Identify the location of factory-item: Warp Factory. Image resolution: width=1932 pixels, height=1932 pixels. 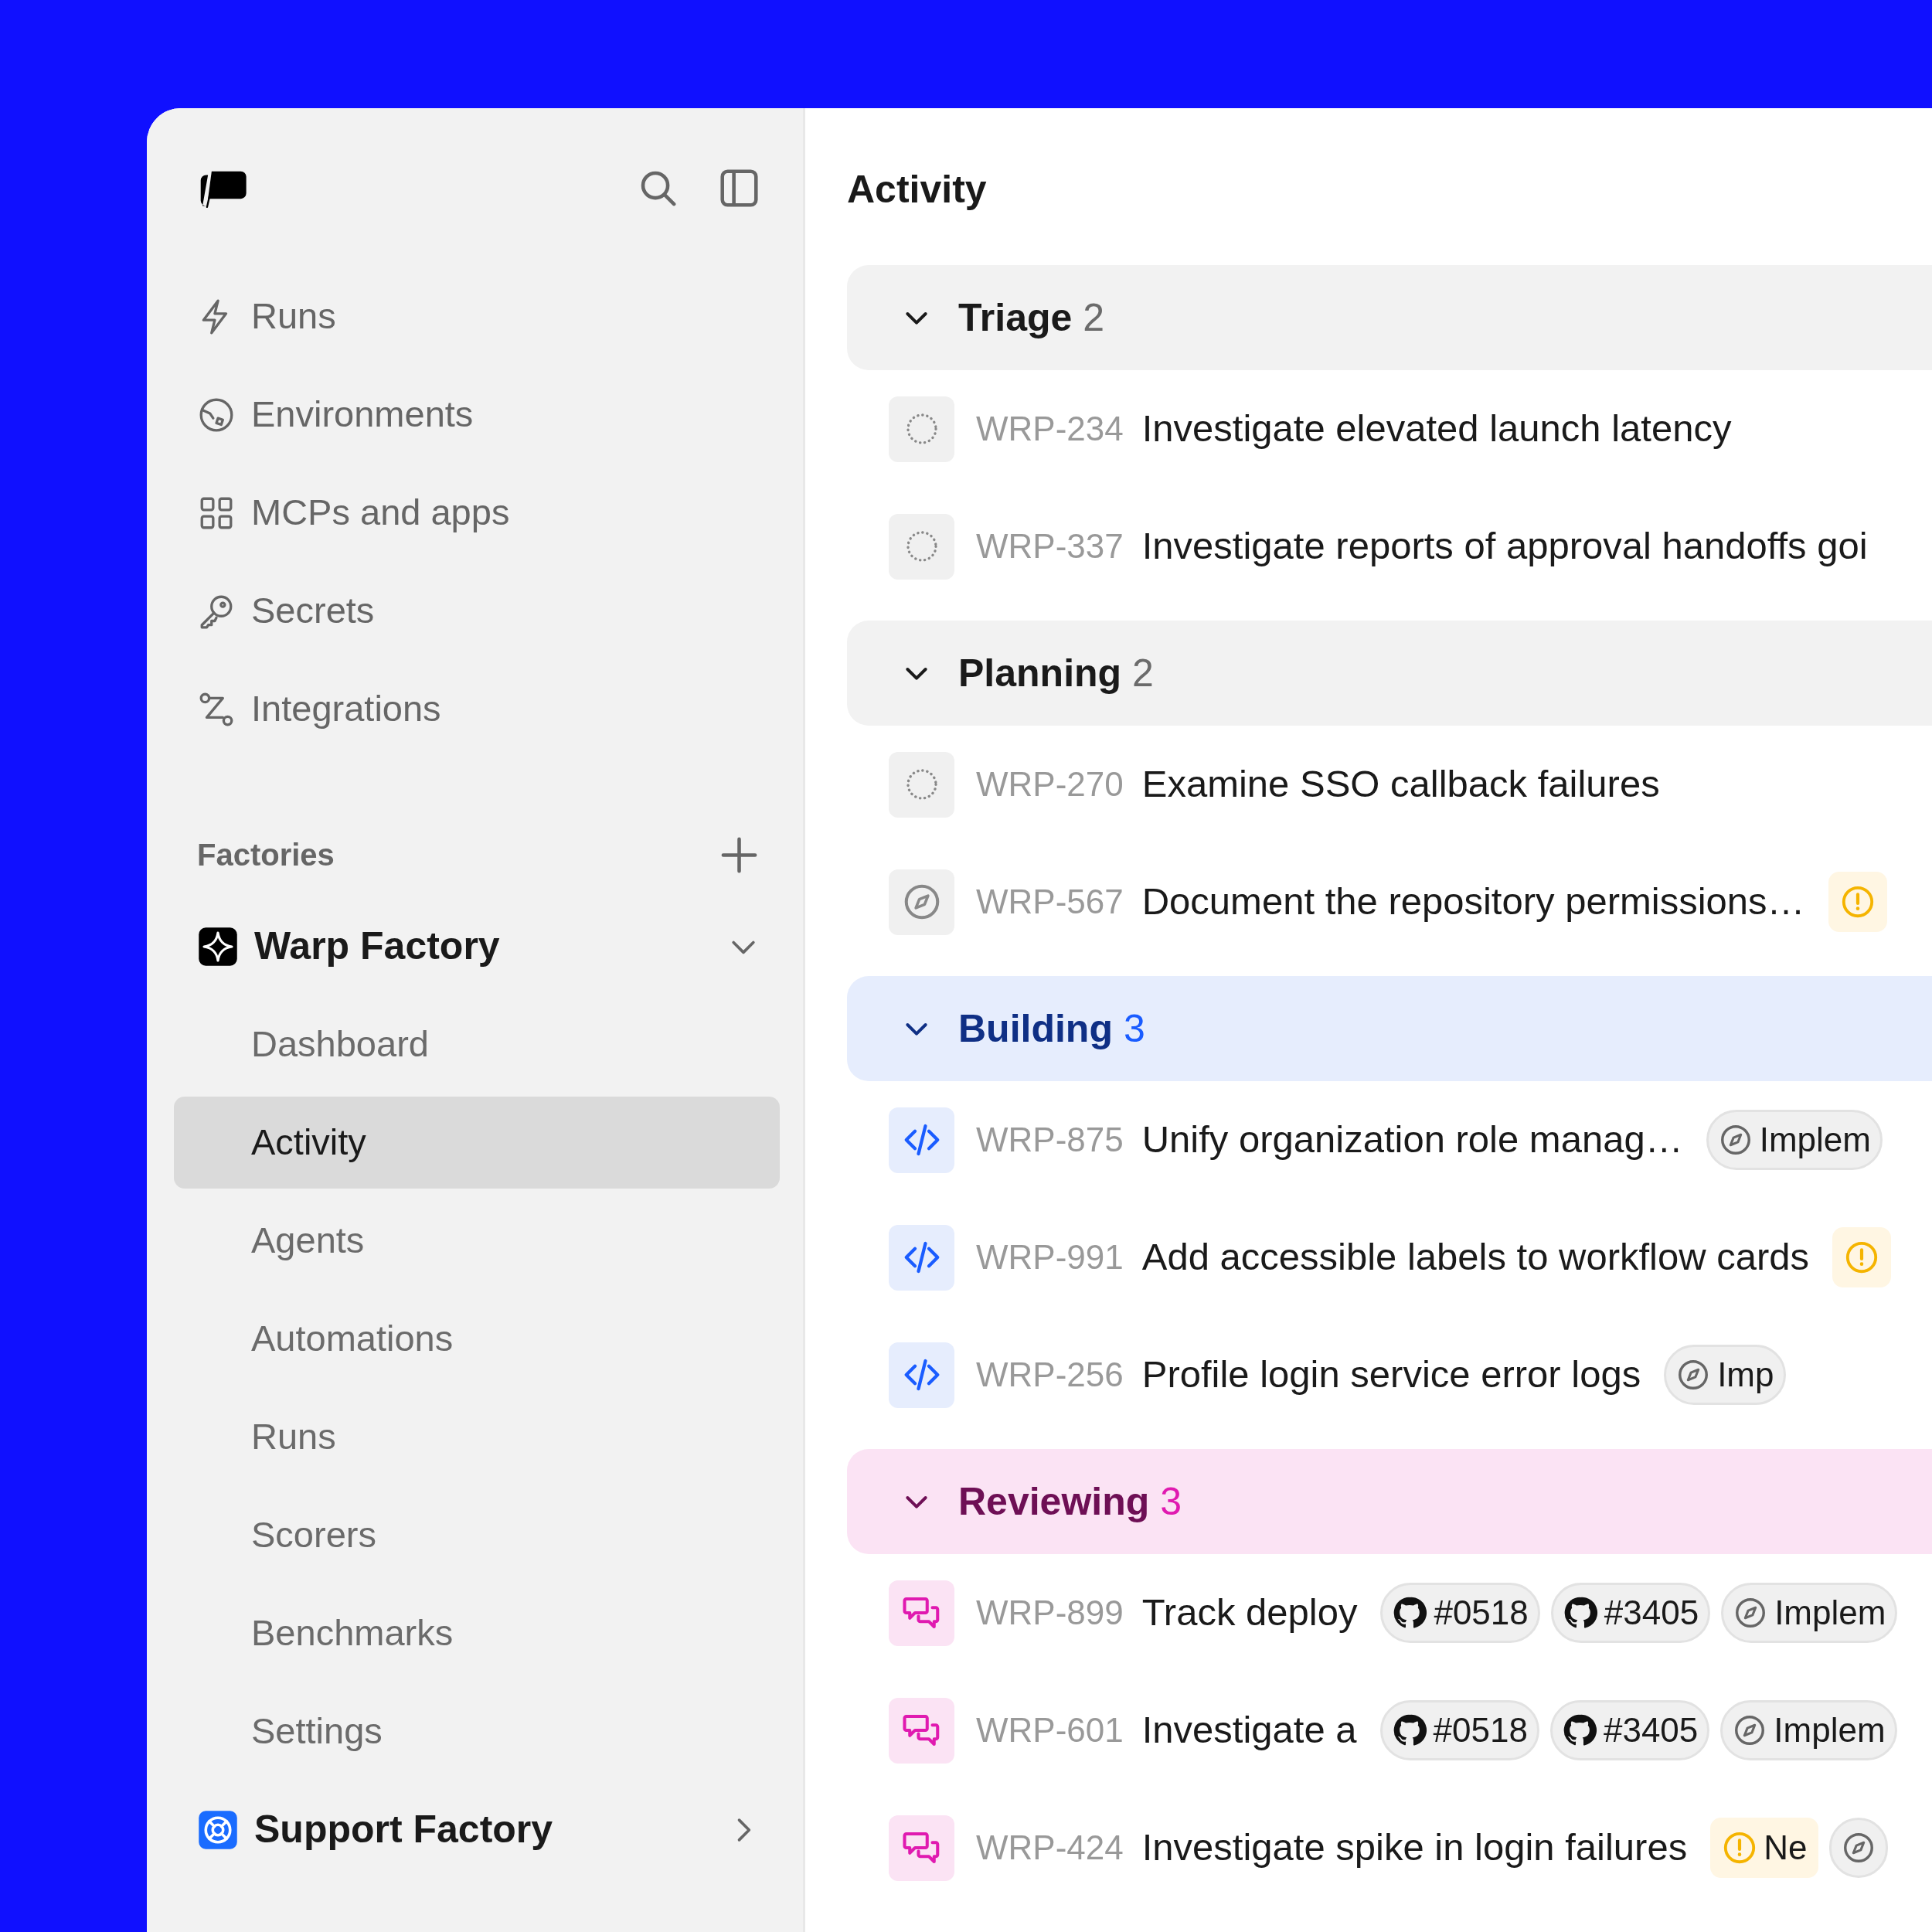
(477, 946).